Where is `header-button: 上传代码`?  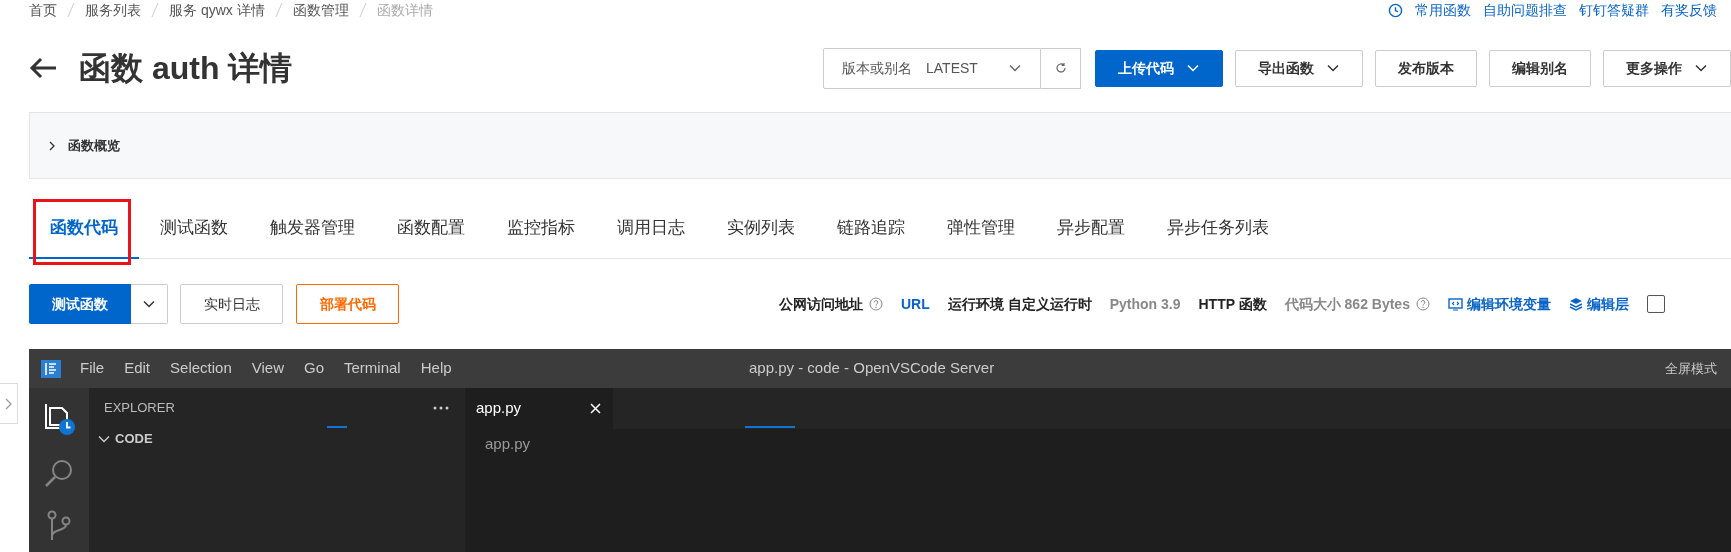
header-button: 上传代码 is located at coordinates (1159, 68).